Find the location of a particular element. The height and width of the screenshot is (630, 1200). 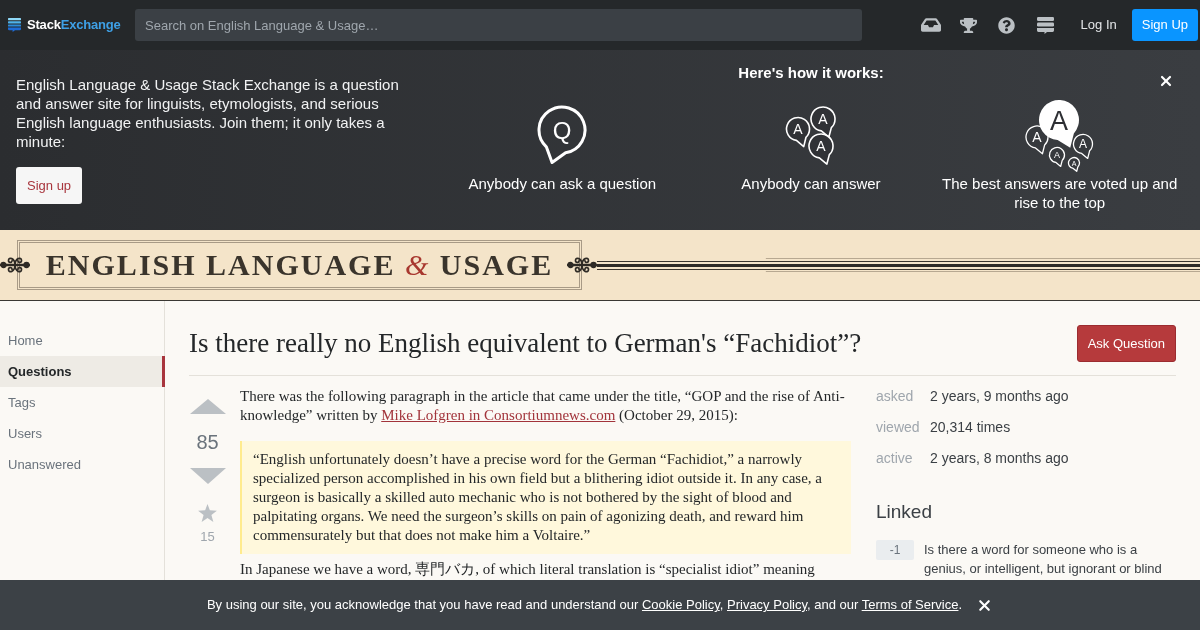

article-link: Mike Lofgren in Consortiumnews.com is located at coordinates (498, 415).